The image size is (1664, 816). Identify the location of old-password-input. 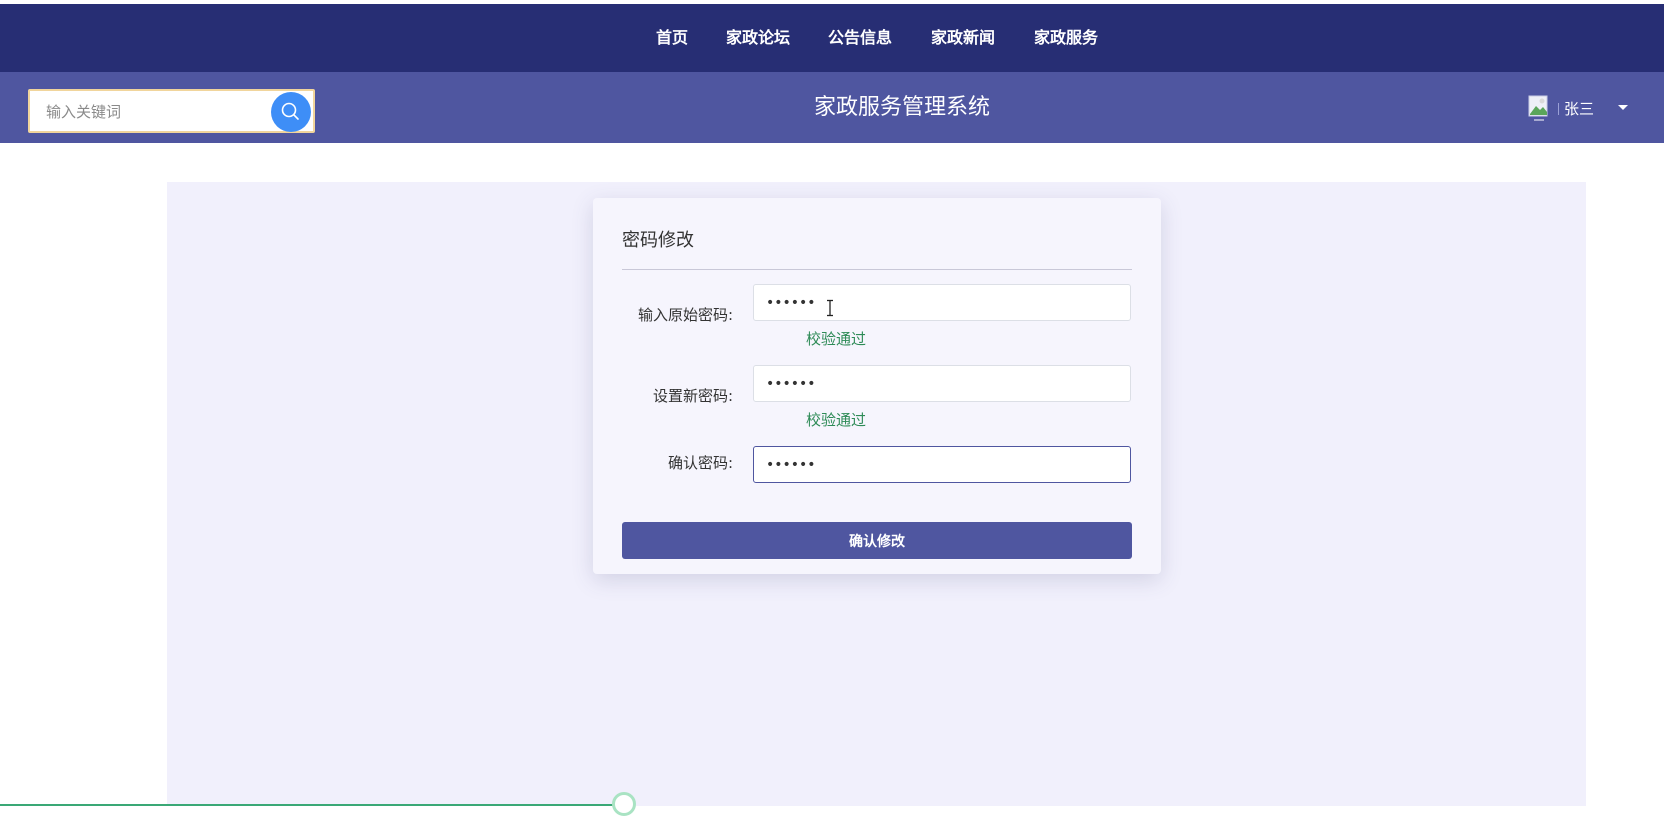
(942, 302).